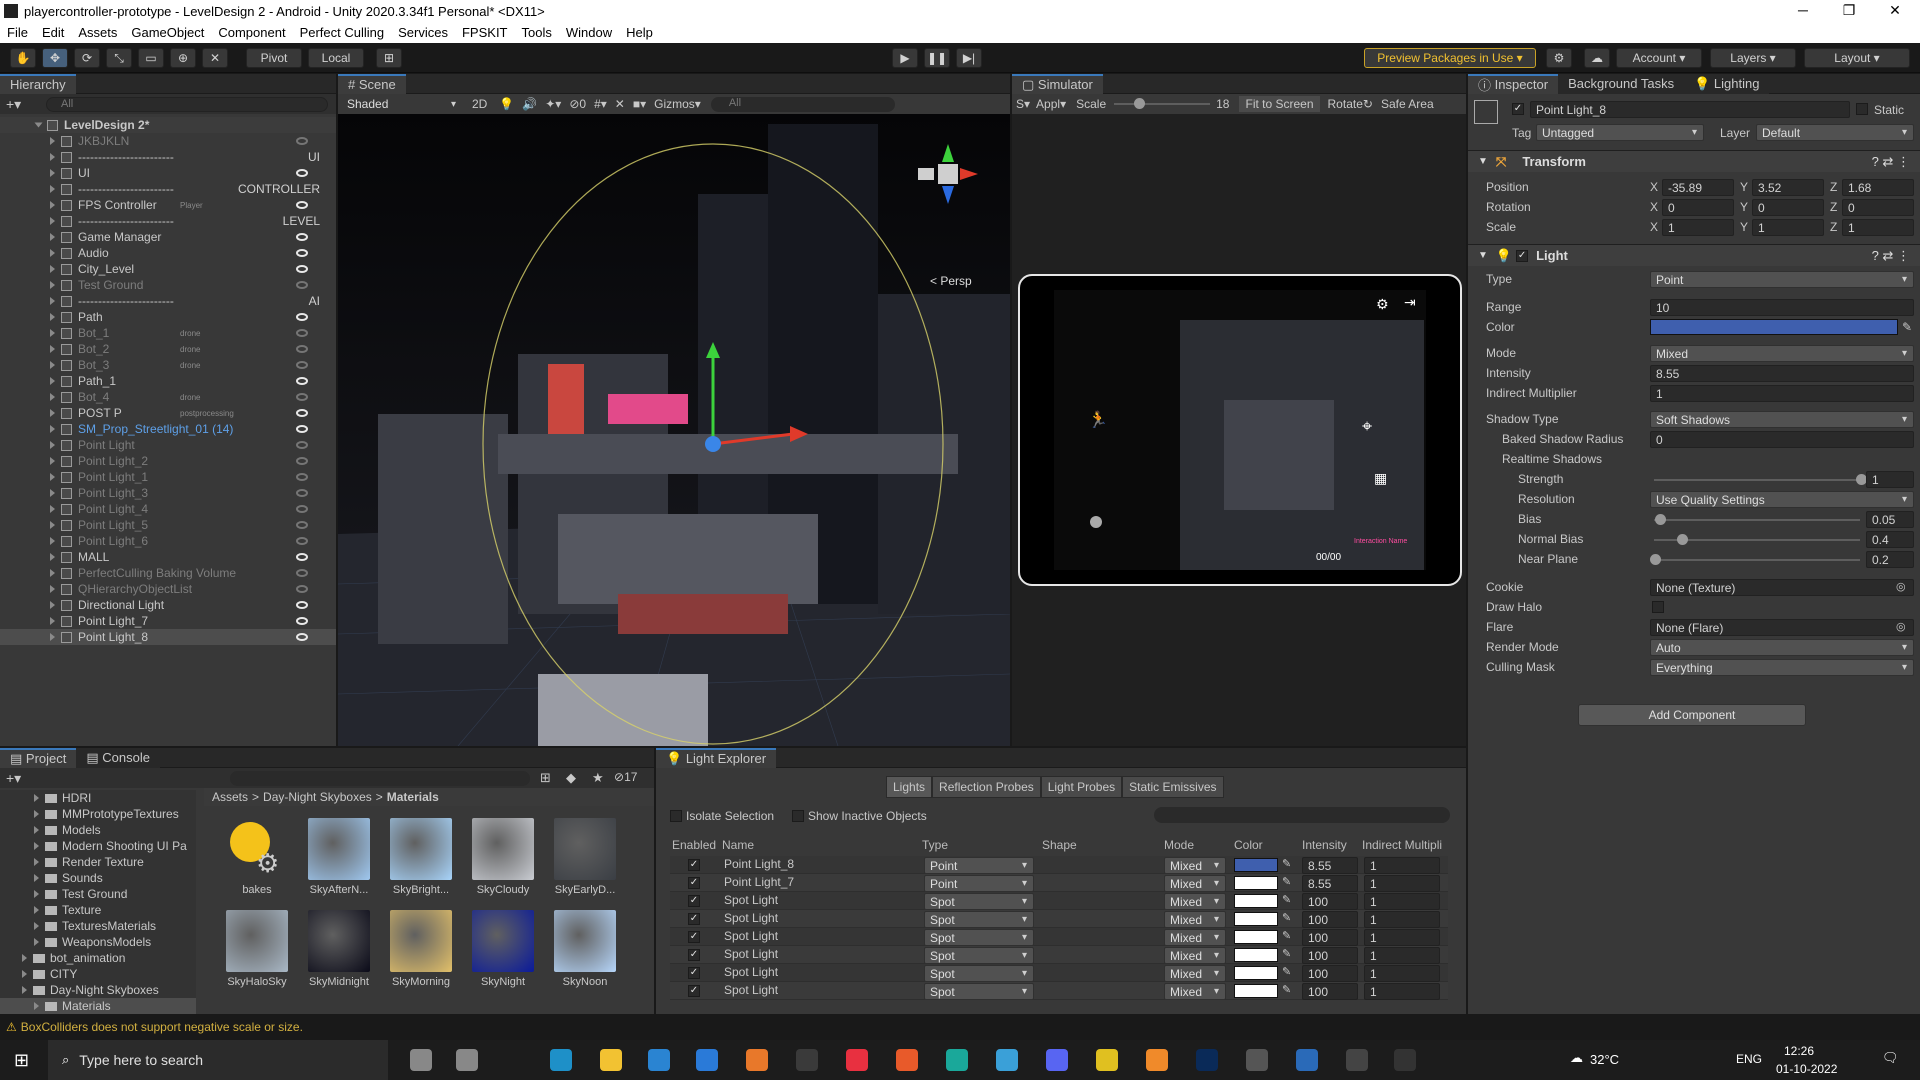 This screenshot has width=1920, height=1080. Describe the element at coordinates (1518, 109) in the screenshot. I see `active-checkbox: ✓` at that location.